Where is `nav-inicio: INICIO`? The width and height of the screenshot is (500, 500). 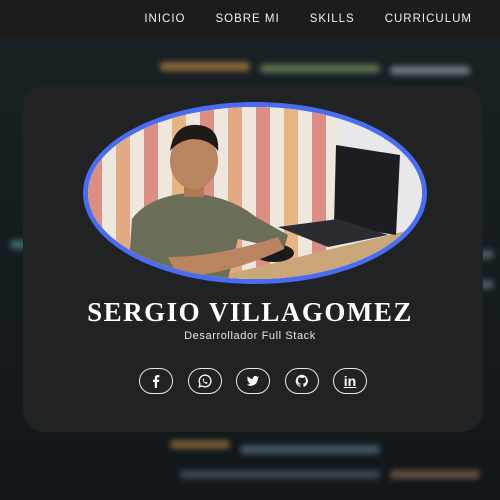 nav-inicio: INICIO is located at coordinates (164, 19).